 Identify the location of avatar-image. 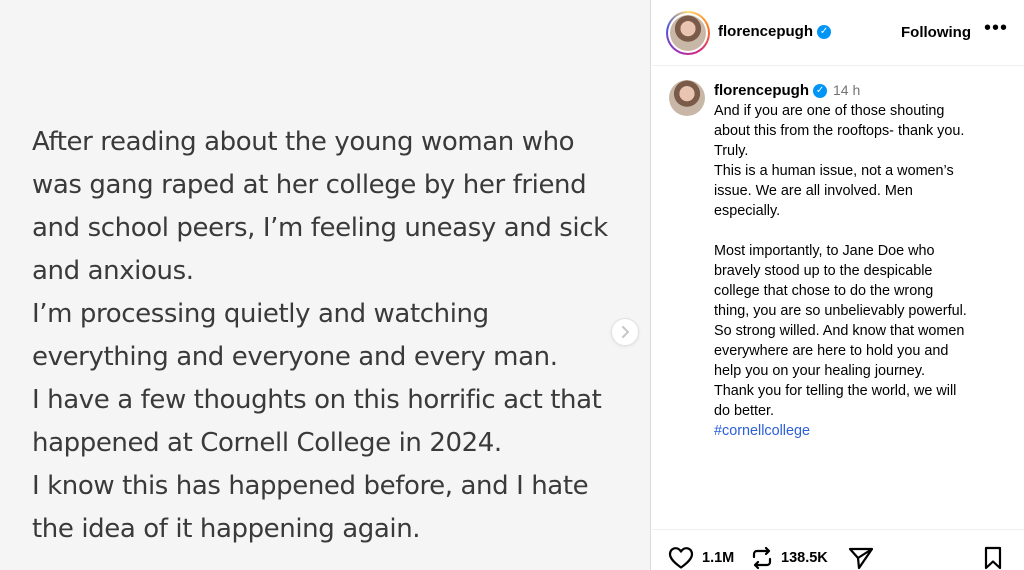
(688, 33).